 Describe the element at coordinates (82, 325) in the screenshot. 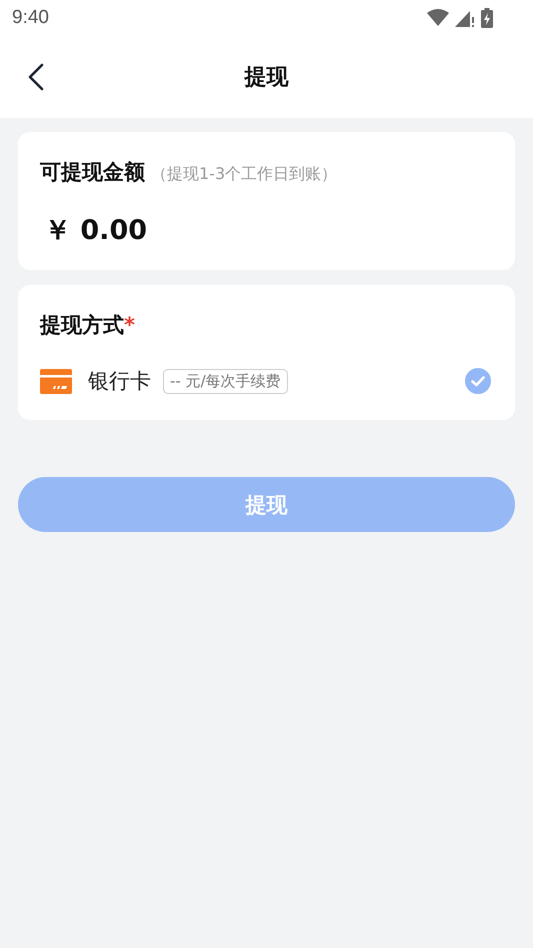

I see `method-label: 提现方式` at that location.